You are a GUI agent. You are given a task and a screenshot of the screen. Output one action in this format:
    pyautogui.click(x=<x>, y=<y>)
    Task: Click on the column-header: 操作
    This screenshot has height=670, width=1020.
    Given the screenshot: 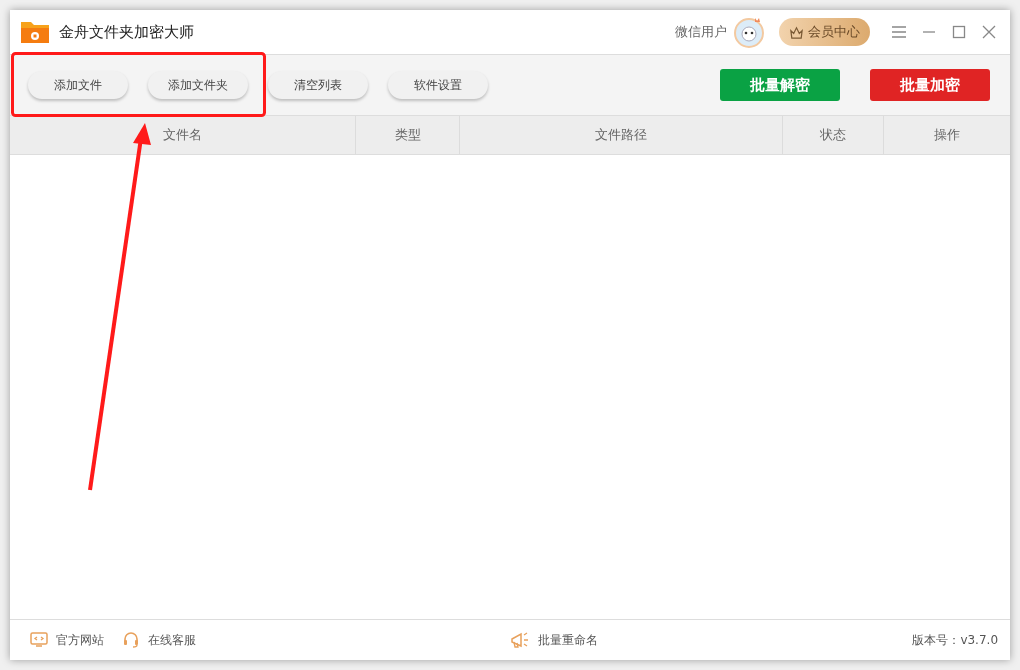 What is the action you would take?
    pyautogui.click(x=947, y=135)
    